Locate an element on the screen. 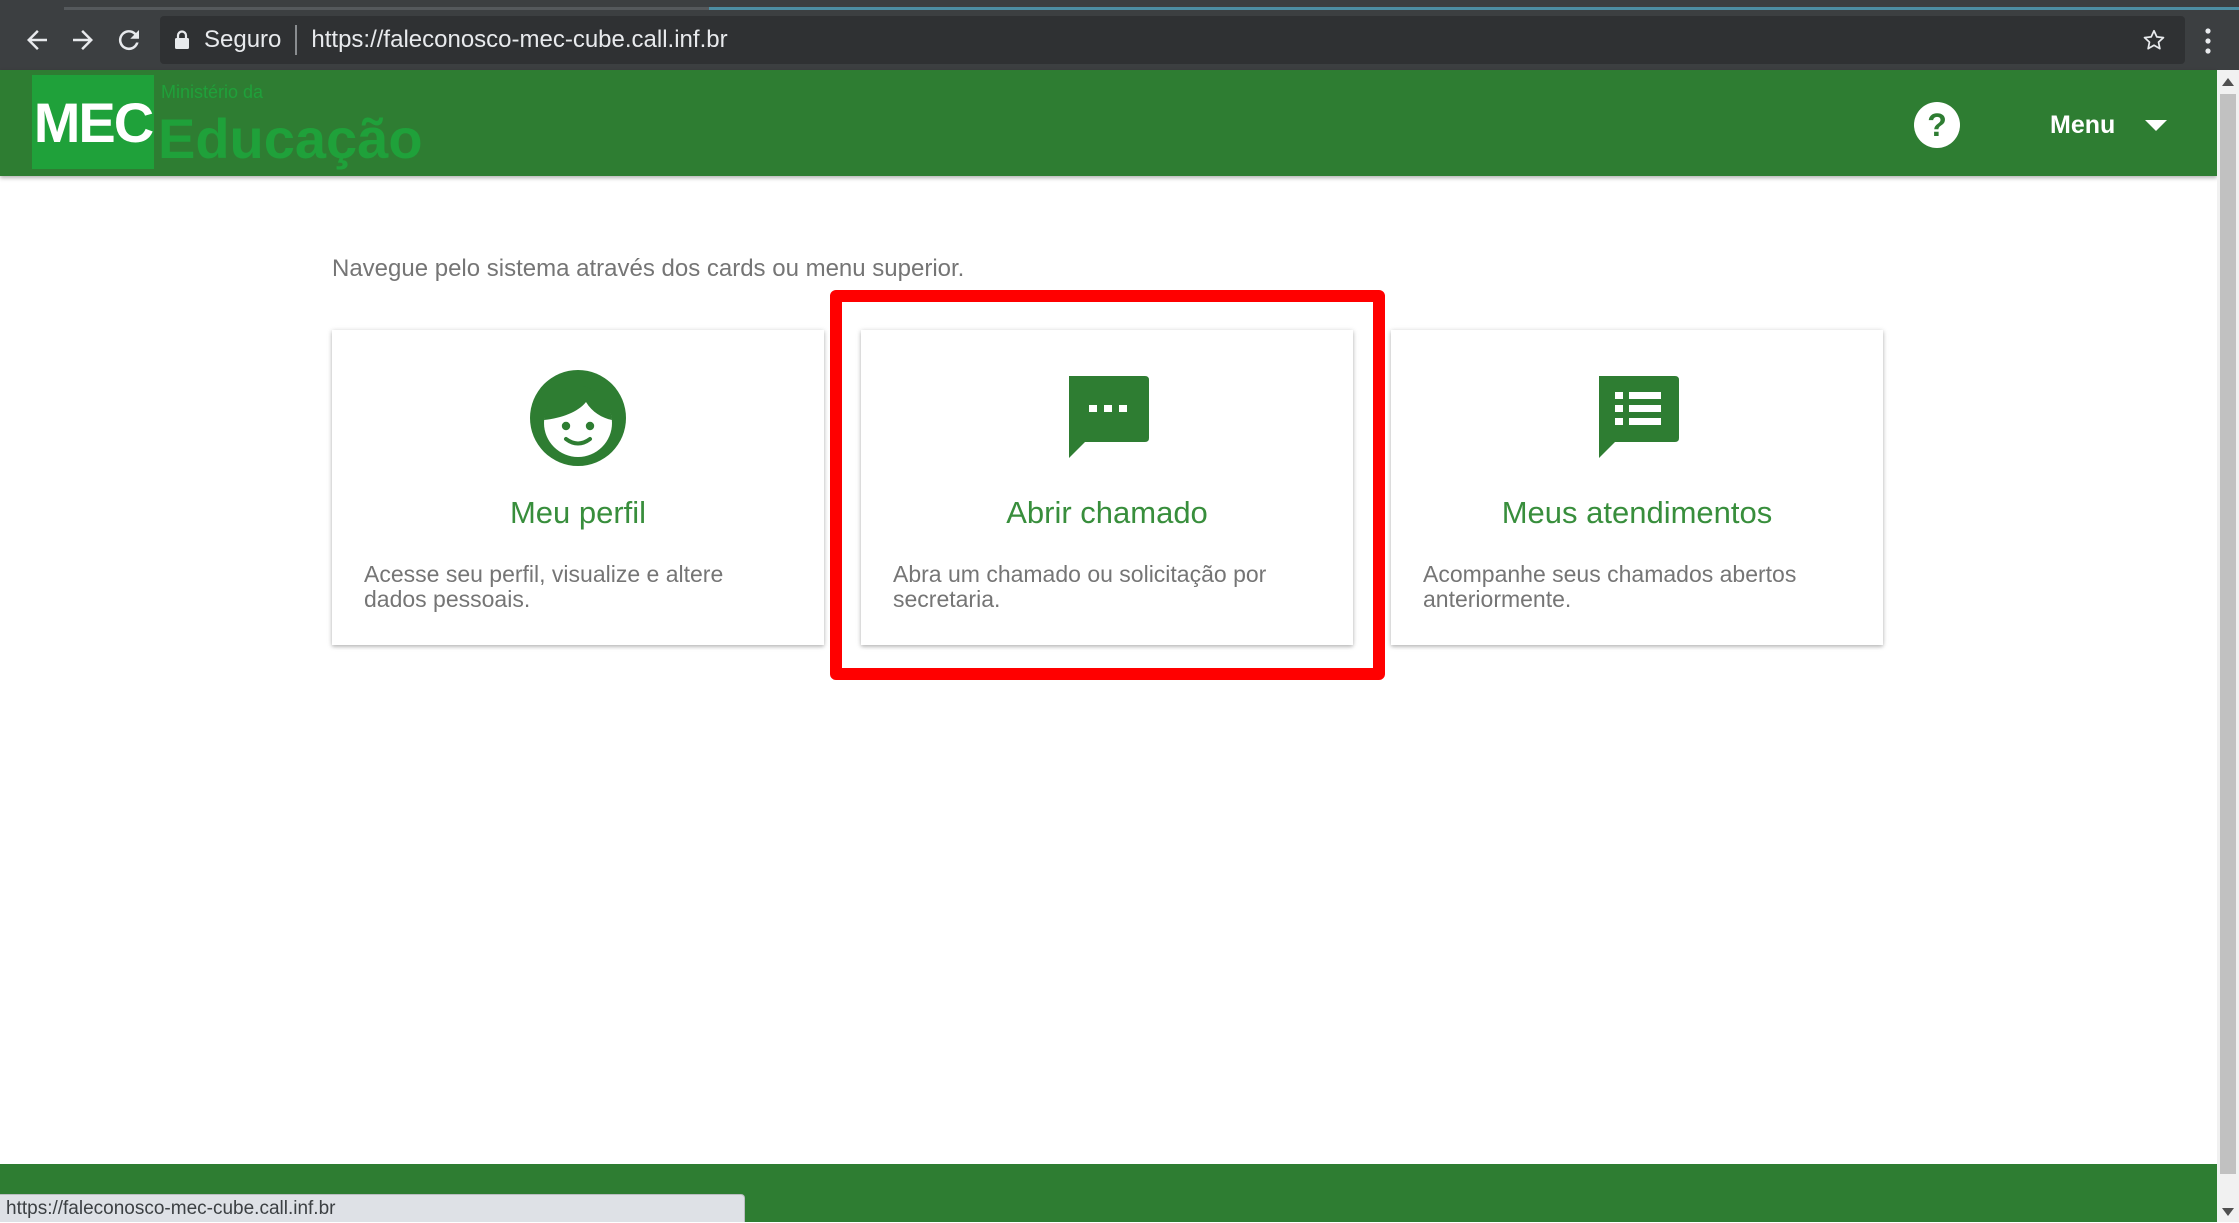 The image size is (2239, 1223). star-icon is located at coordinates (2154, 40).